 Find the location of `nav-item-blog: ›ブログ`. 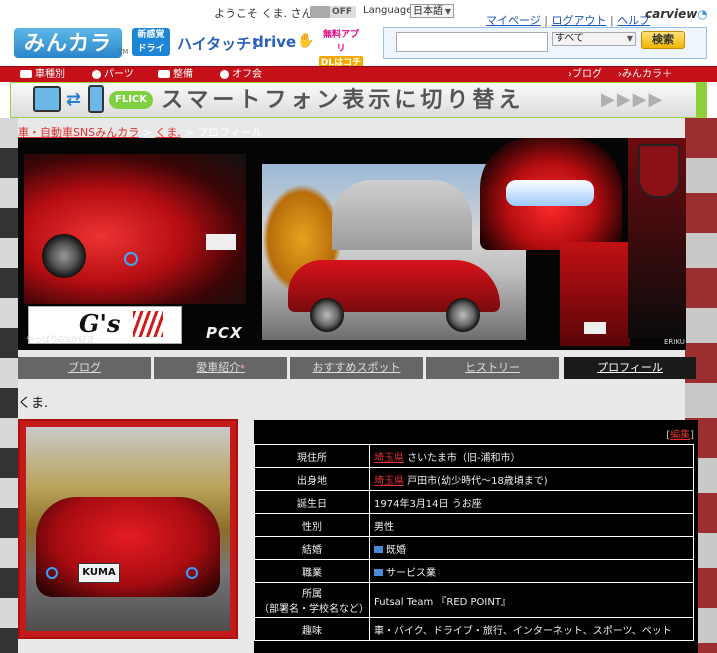

nav-item-blog: ›ブログ is located at coordinates (585, 74).